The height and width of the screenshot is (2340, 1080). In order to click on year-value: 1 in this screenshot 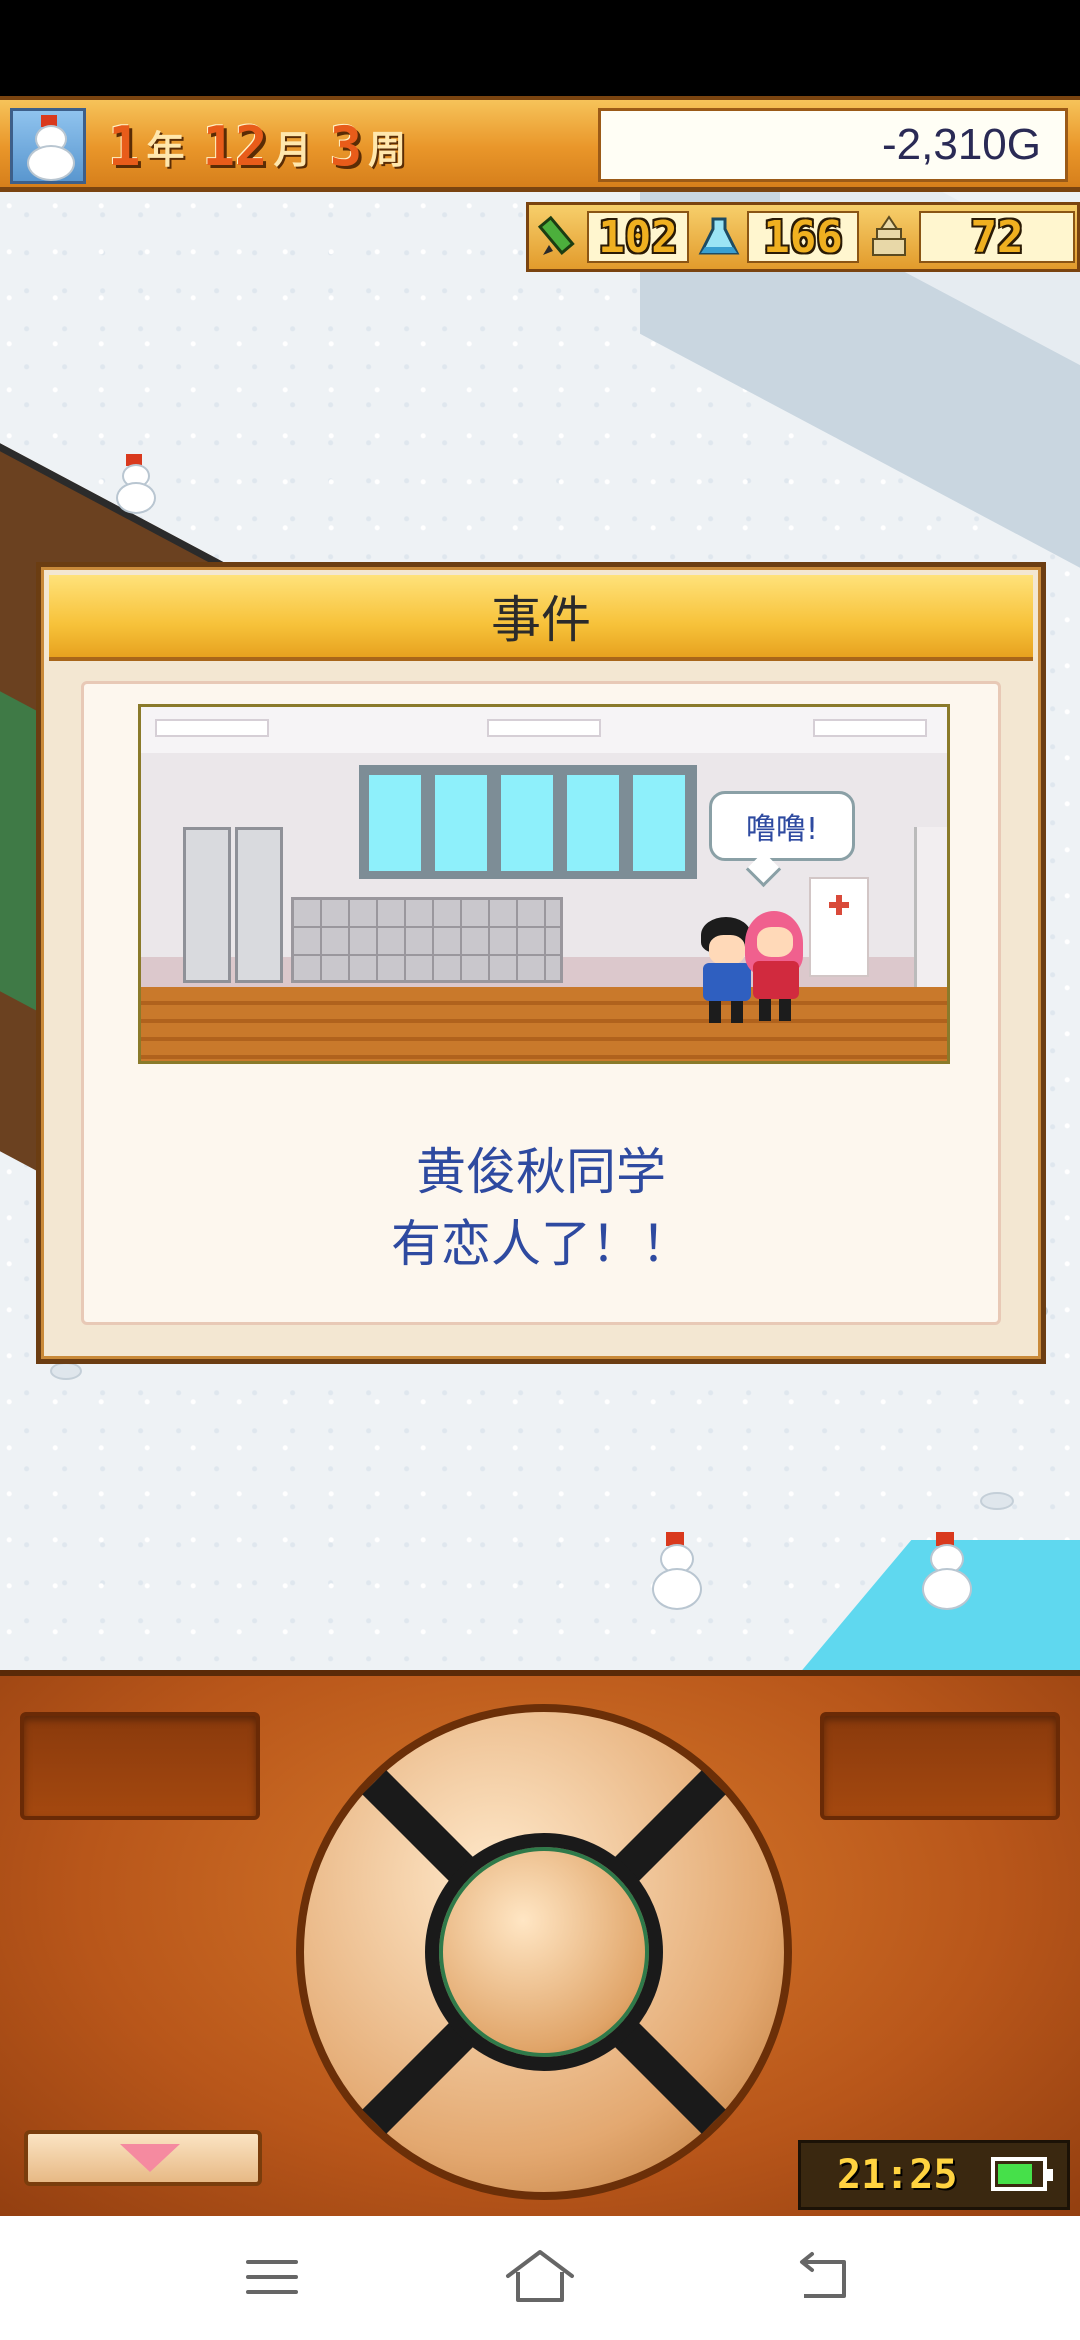, I will do `click(124, 146)`.